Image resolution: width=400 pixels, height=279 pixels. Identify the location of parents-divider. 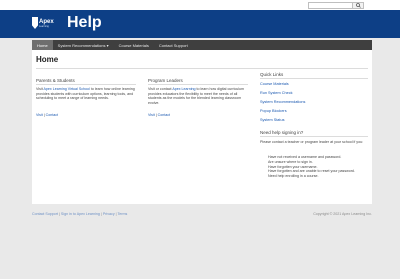
(86, 84).